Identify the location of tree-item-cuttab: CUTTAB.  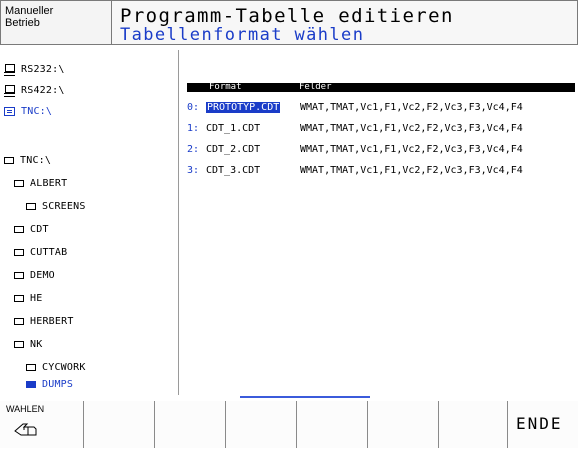
(40, 252).